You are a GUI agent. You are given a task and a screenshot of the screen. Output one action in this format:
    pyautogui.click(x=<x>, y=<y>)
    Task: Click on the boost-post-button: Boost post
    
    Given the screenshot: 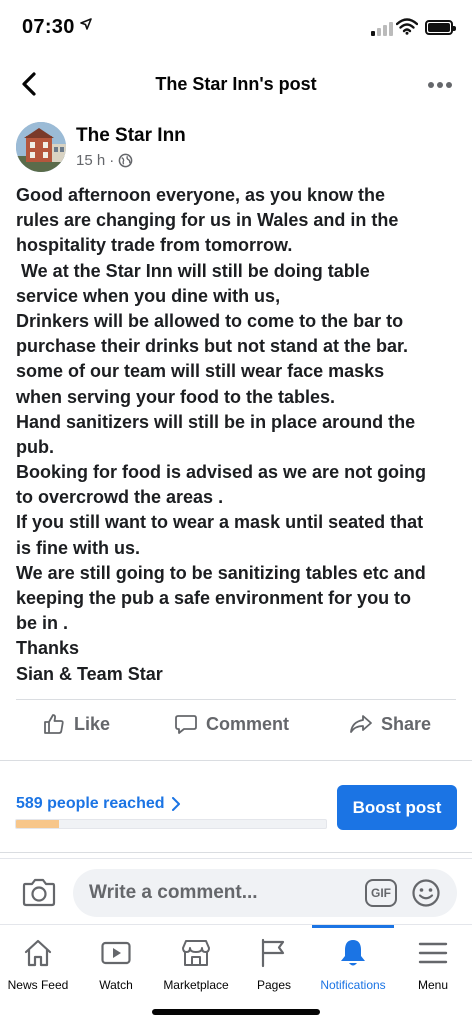 What is the action you would take?
    pyautogui.click(x=397, y=807)
    